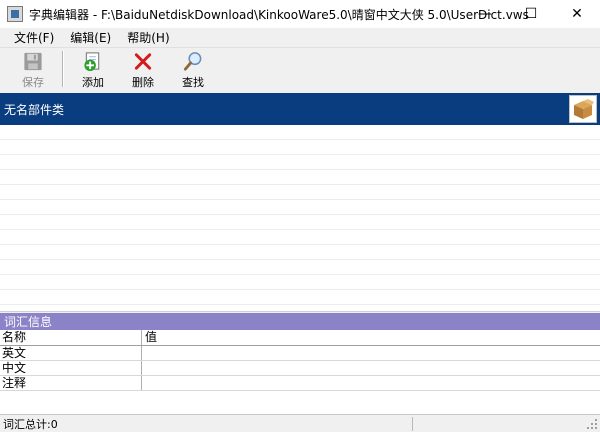  I want to click on cardboard-box-icon, so click(584, 109).